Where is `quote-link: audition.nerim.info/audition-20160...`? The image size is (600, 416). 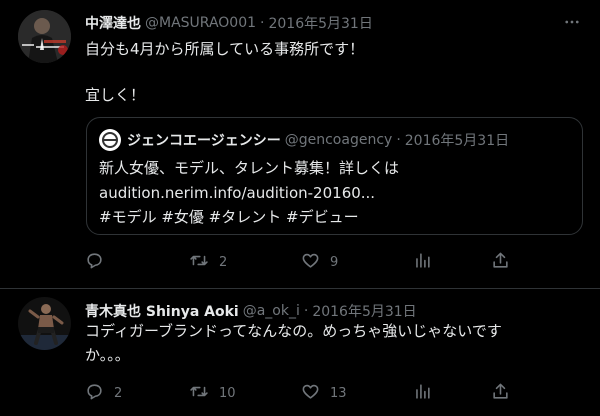
quote-link: audition.nerim.info/audition-20160... is located at coordinates (237, 193).